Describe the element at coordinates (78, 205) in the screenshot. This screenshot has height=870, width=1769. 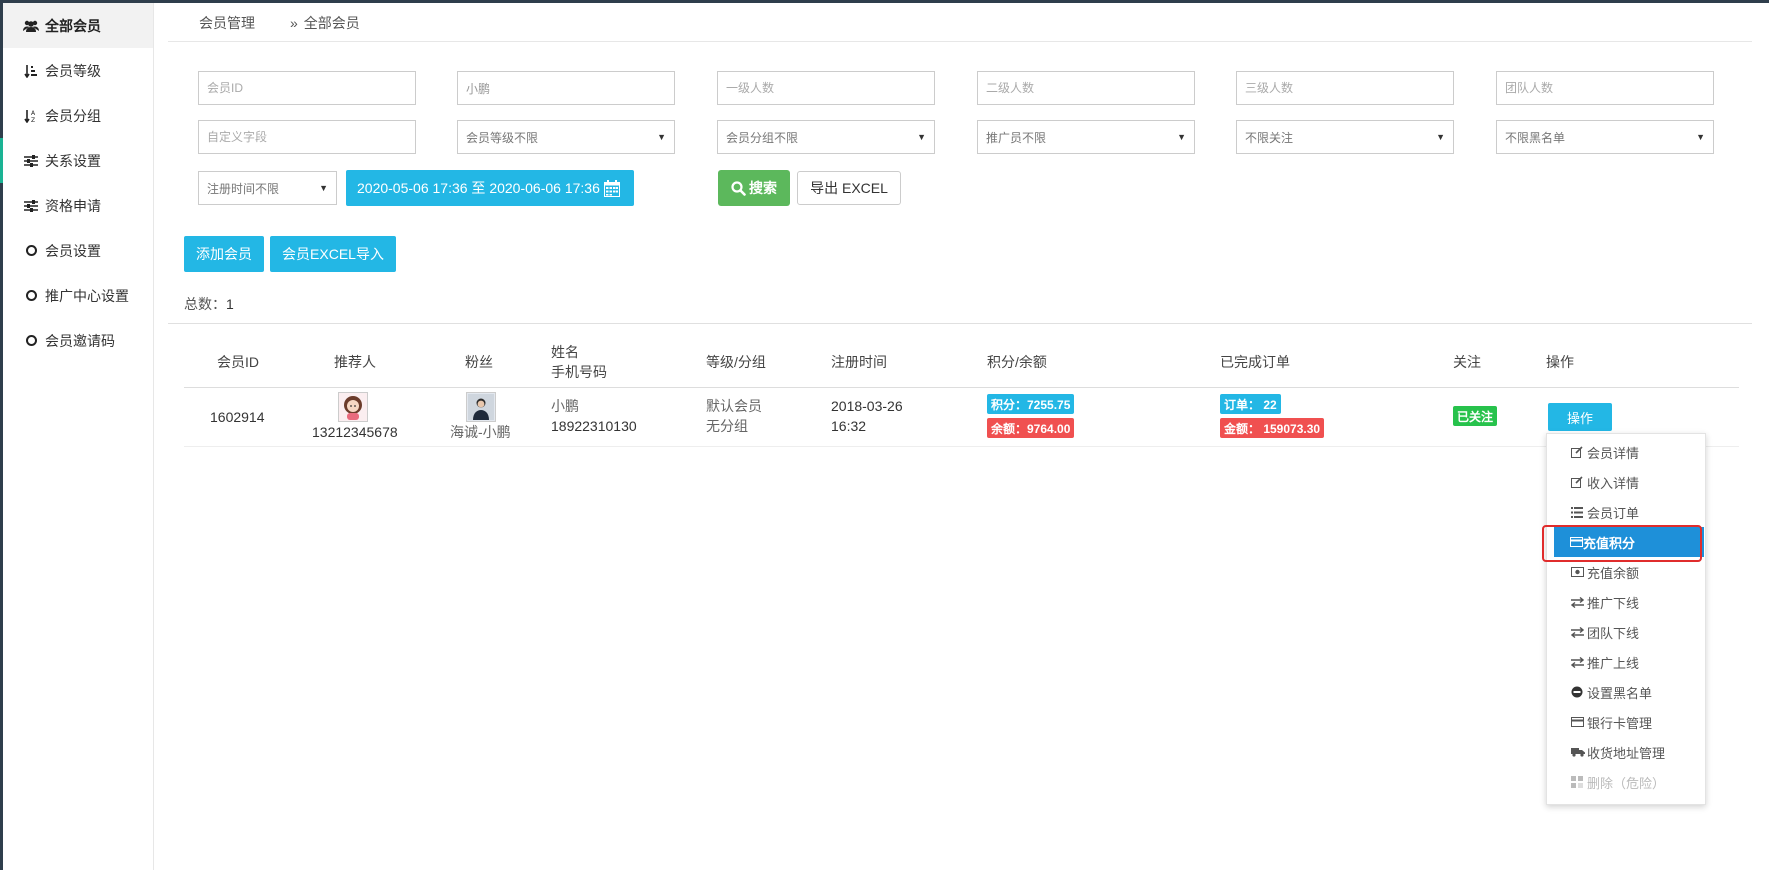
I see `sidebar-item-qualification: 资格申请` at that location.